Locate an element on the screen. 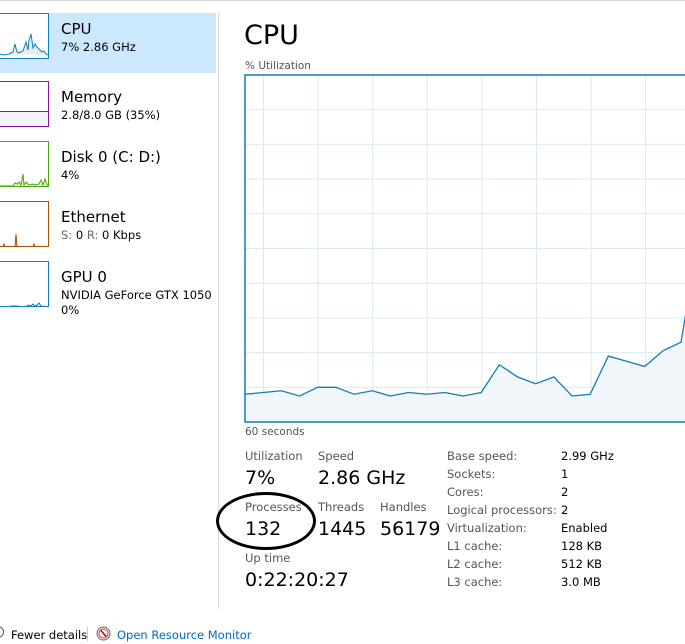 The width and height of the screenshot is (685, 644). open-resource-monitor-link: Open Resource Monitor is located at coordinates (184, 635).